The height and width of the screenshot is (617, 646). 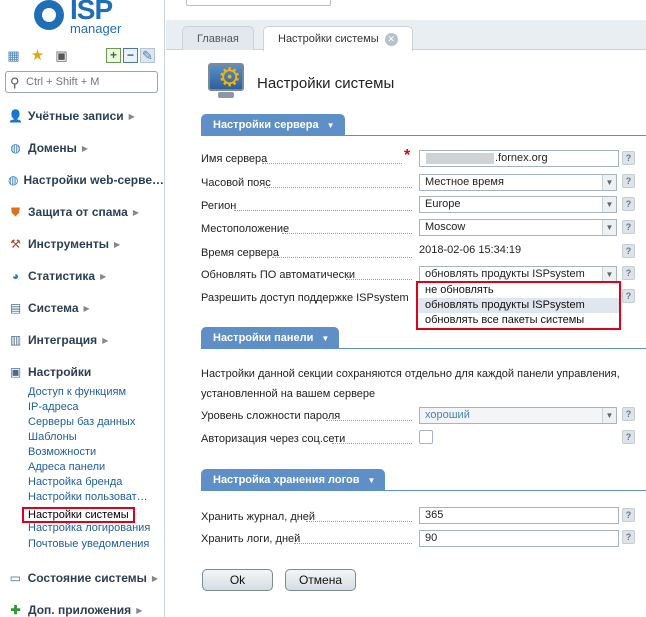 I want to click on sidebar-item-ip-addresses: IP-адреса, so click(x=53, y=407).